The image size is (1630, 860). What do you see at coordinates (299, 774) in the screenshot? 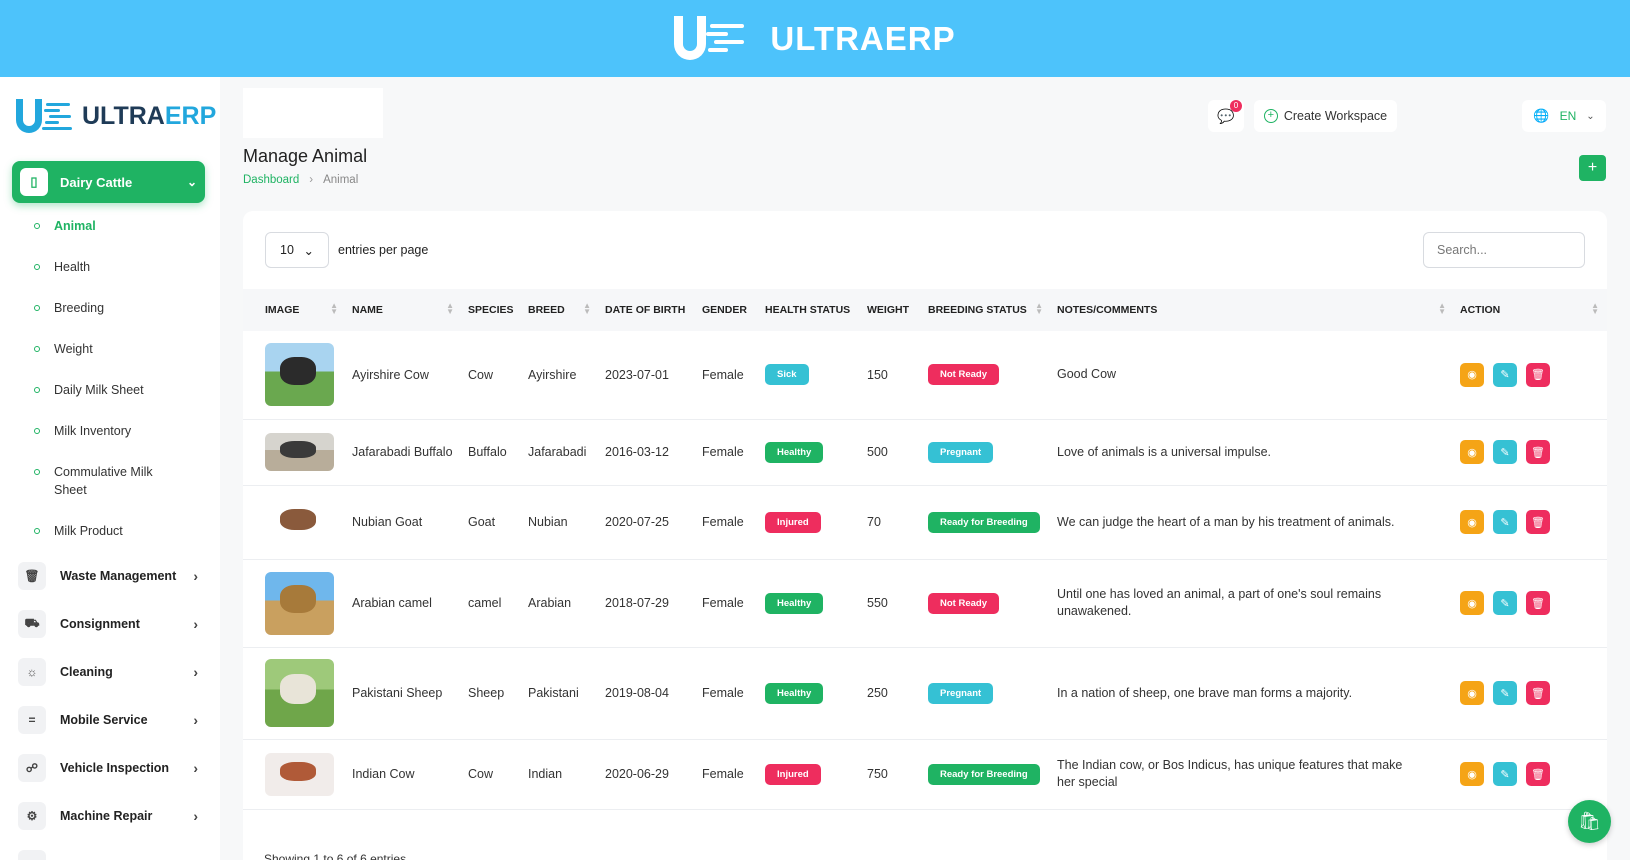
I see `animal-photo` at bounding box center [299, 774].